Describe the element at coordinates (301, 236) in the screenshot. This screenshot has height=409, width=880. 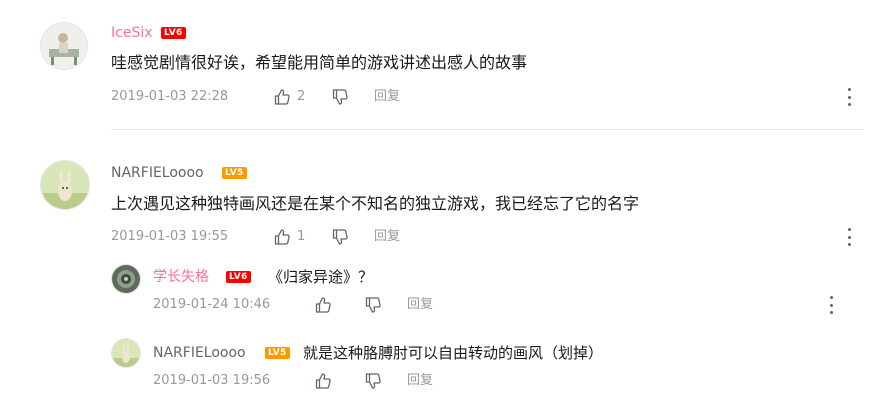
I see `like-count: 1` at that location.